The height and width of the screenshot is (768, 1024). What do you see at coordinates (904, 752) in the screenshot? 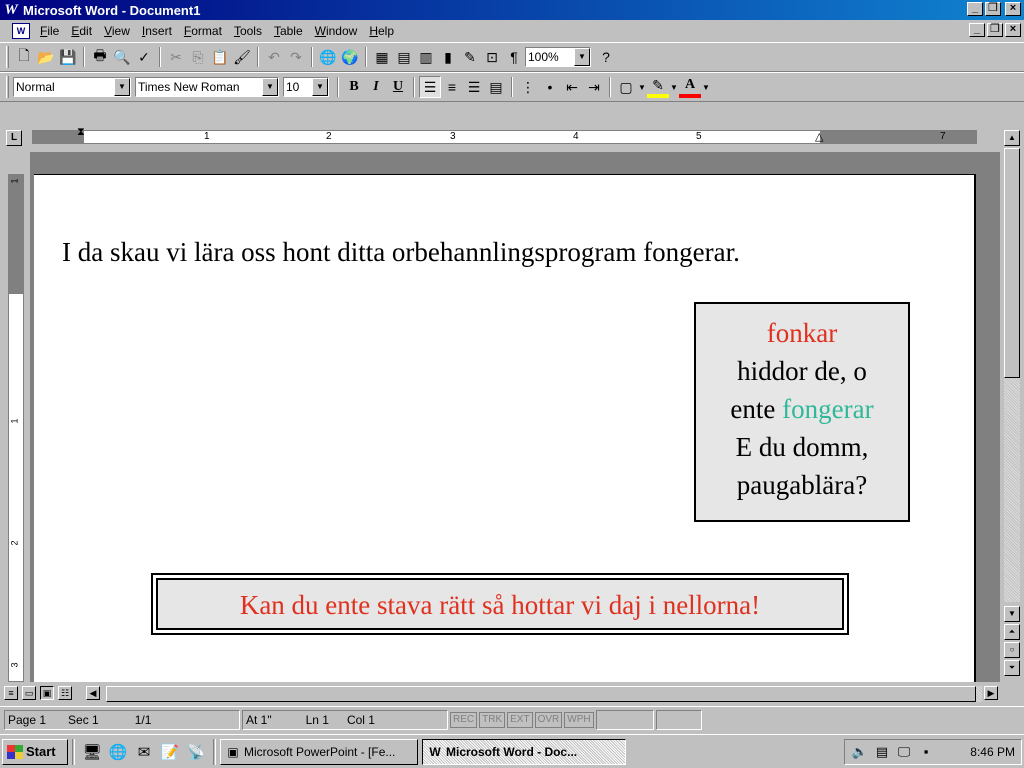
I see `monitor-icon: 🖵` at bounding box center [904, 752].